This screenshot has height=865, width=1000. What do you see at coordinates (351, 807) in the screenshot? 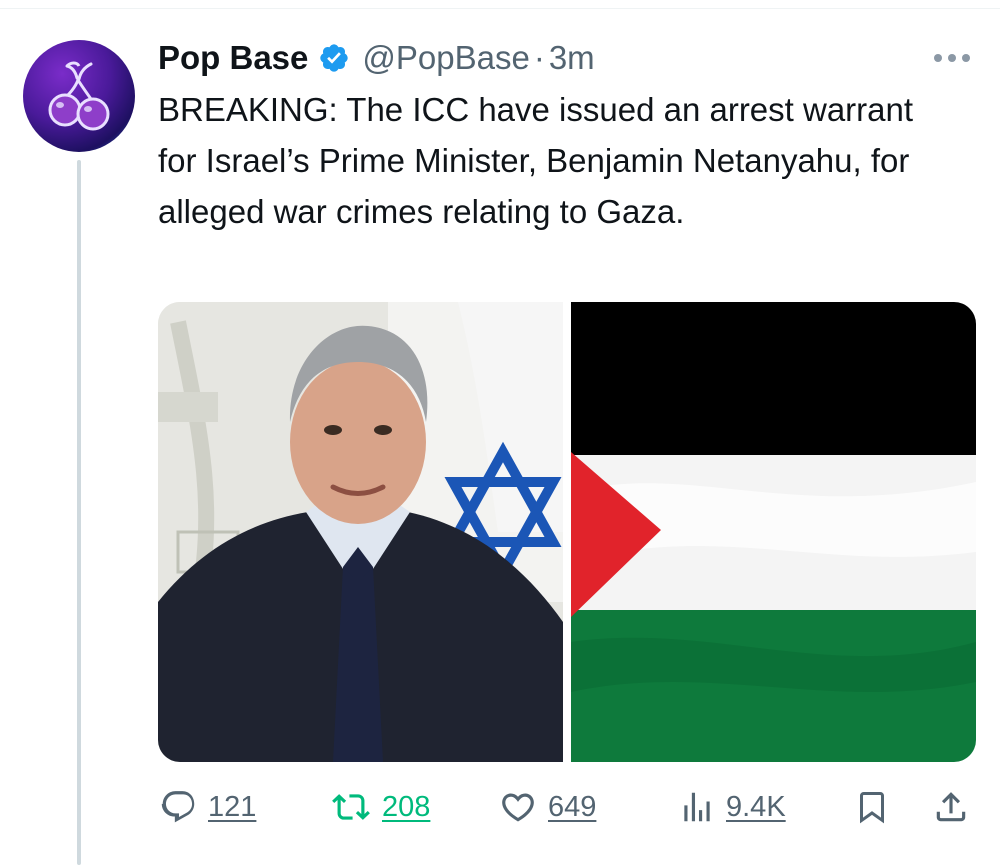
I see `repost-icon` at bounding box center [351, 807].